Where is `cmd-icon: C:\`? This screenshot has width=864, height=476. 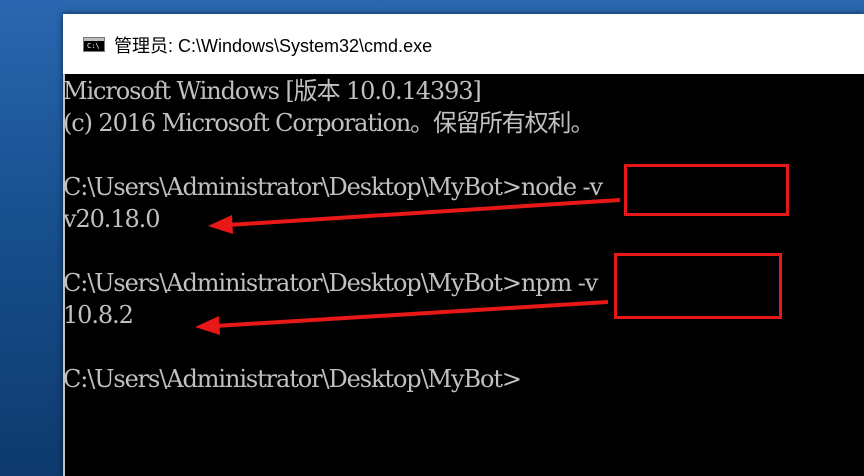
cmd-icon: C:\ is located at coordinates (94, 44).